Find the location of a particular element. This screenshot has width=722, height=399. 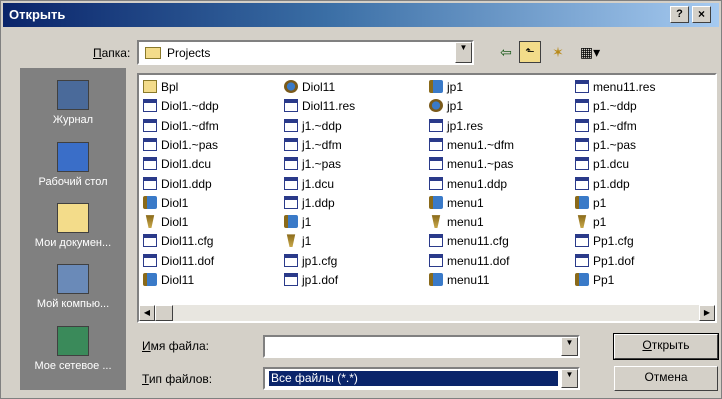

file-item: Diol1.~pas is located at coordinates (180, 146).